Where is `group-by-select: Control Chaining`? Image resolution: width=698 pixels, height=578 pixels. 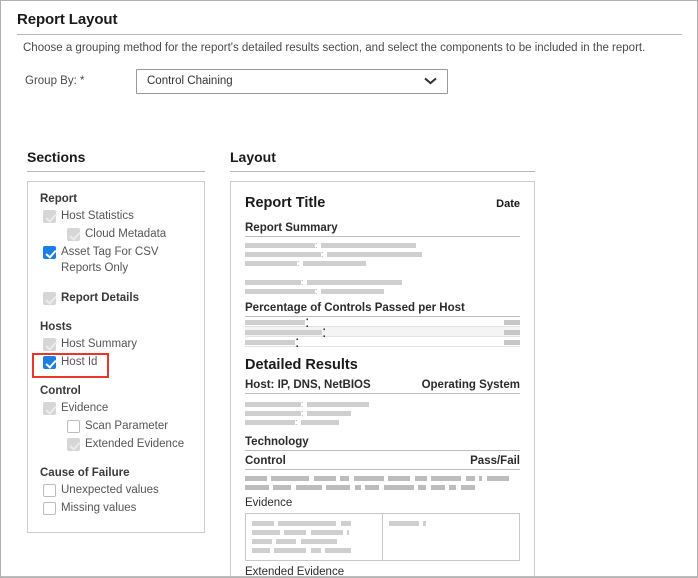 group-by-select: Control Chaining is located at coordinates (292, 81).